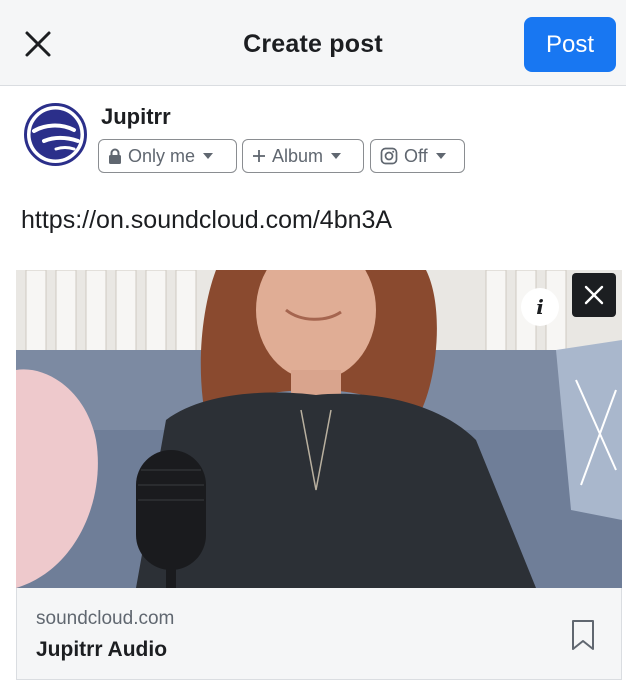 The height and width of the screenshot is (681, 626). I want to click on post-button: Post, so click(570, 44).